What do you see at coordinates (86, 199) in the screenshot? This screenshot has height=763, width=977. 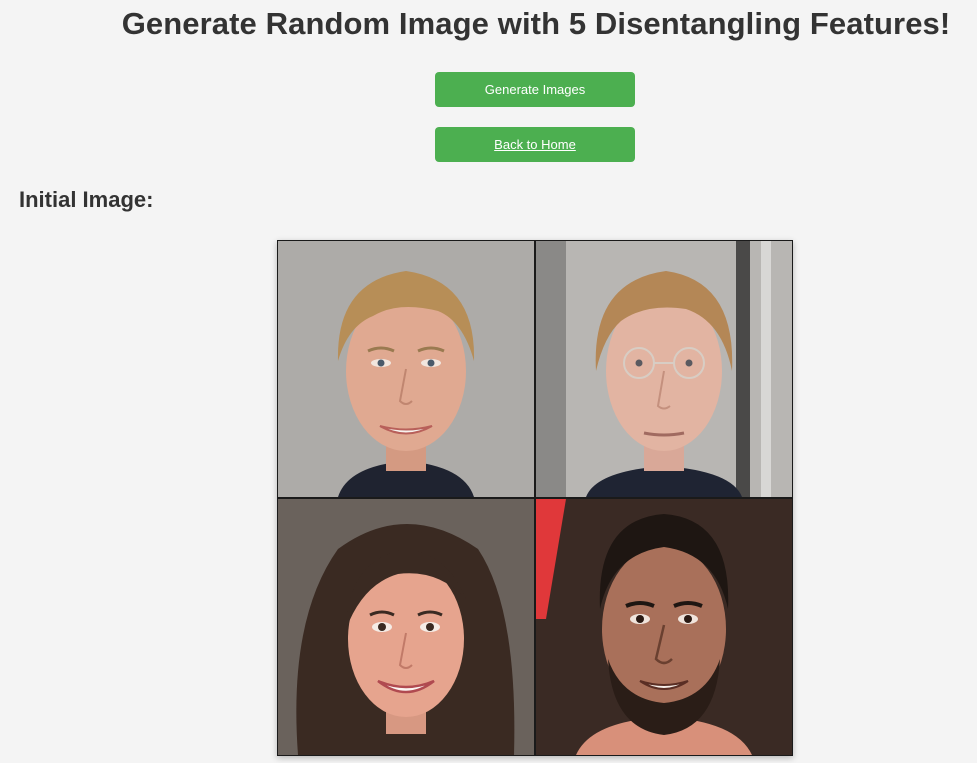 I see `initial-image-heading: Initial Image:` at bounding box center [86, 199].